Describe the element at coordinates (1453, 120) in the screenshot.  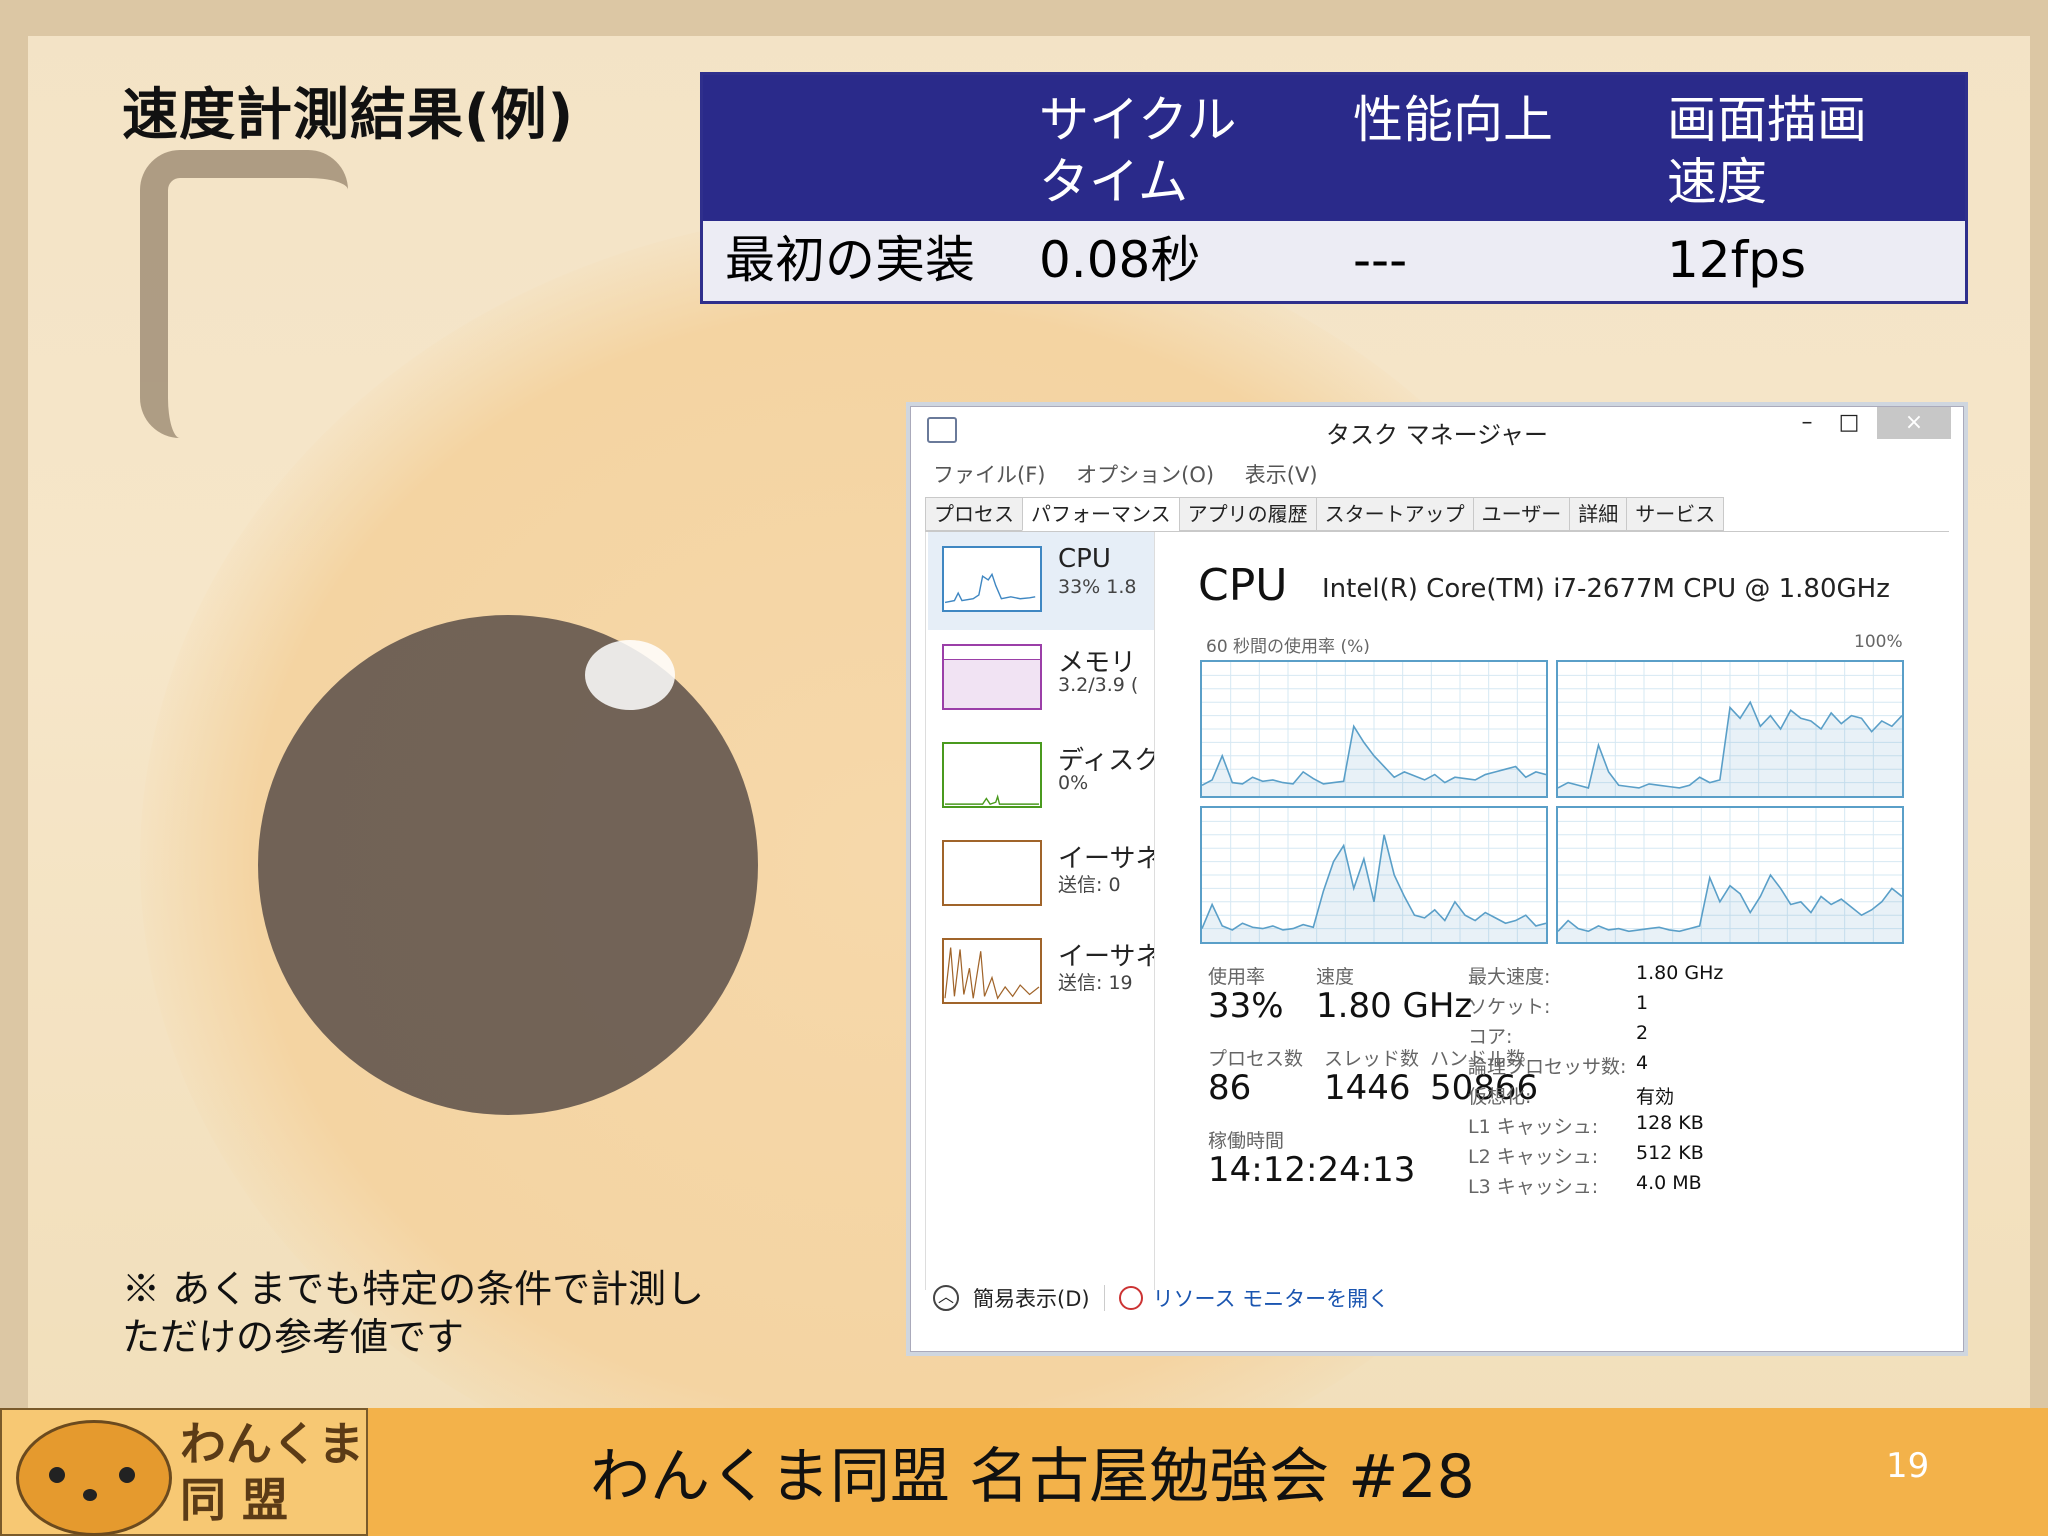
I see `header-improvement: 性能向上` at that location.